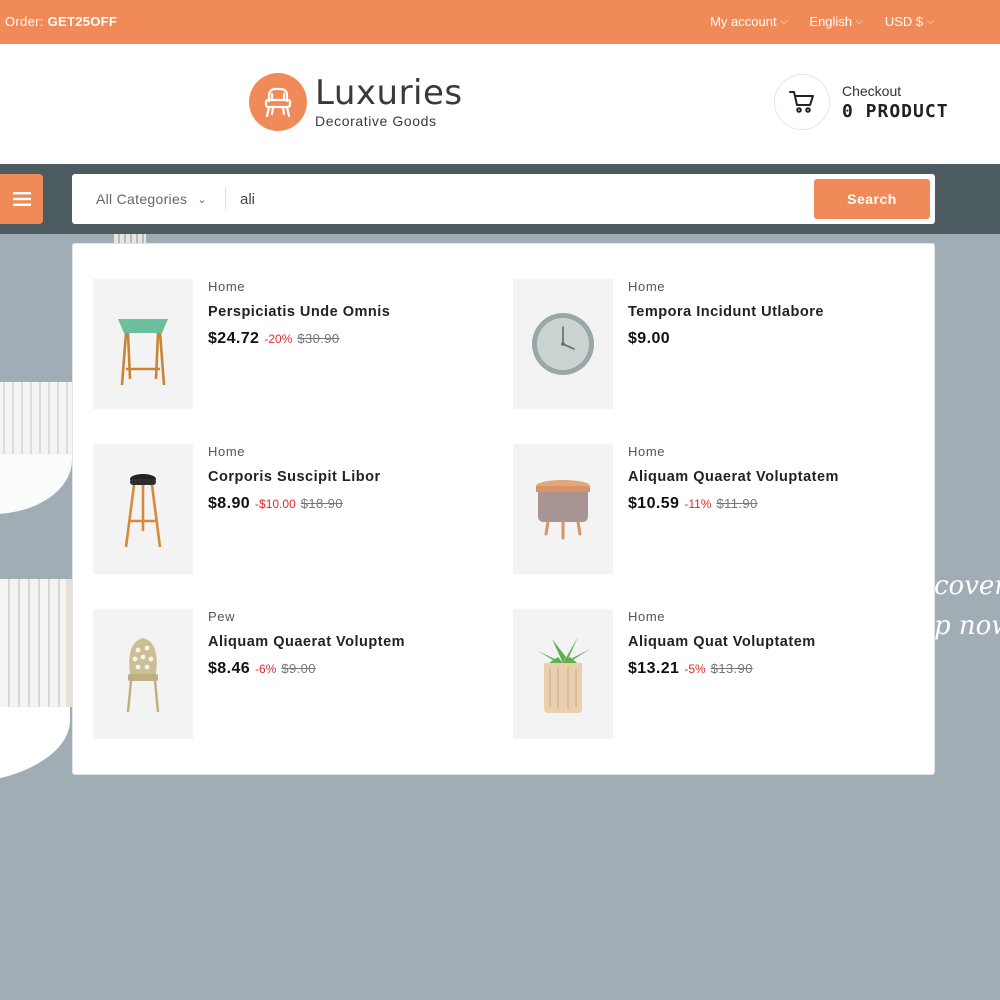 The image size is (1000, 1000). Describe the element at coordinates (229, 668) in the screenshot. I see `result-price: $8.46` at that location.